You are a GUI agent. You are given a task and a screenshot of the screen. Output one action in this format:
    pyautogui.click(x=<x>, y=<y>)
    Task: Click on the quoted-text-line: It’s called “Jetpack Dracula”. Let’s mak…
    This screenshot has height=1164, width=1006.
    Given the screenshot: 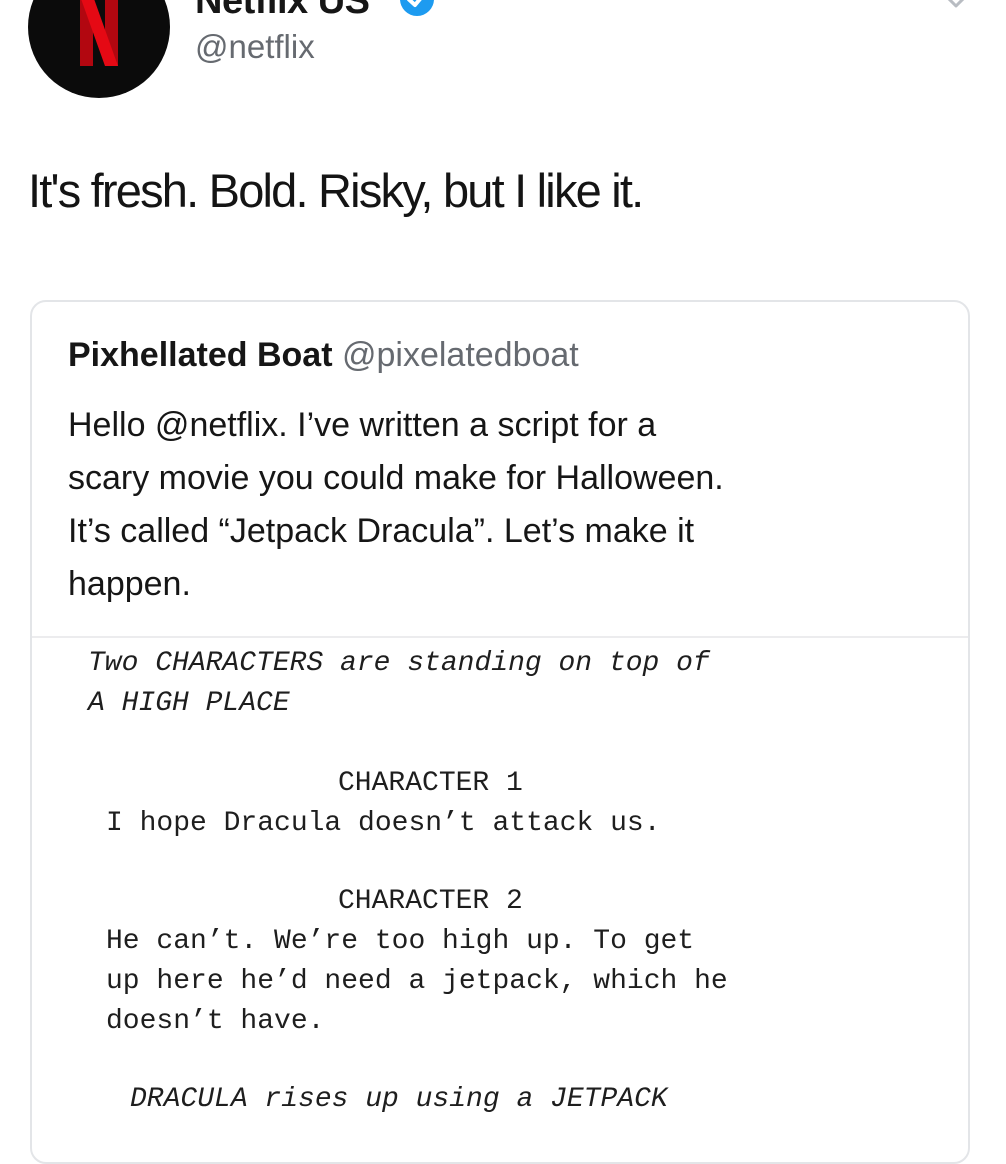 What is the action you would take?
    pyautogui.click(x=381, y=531)
    